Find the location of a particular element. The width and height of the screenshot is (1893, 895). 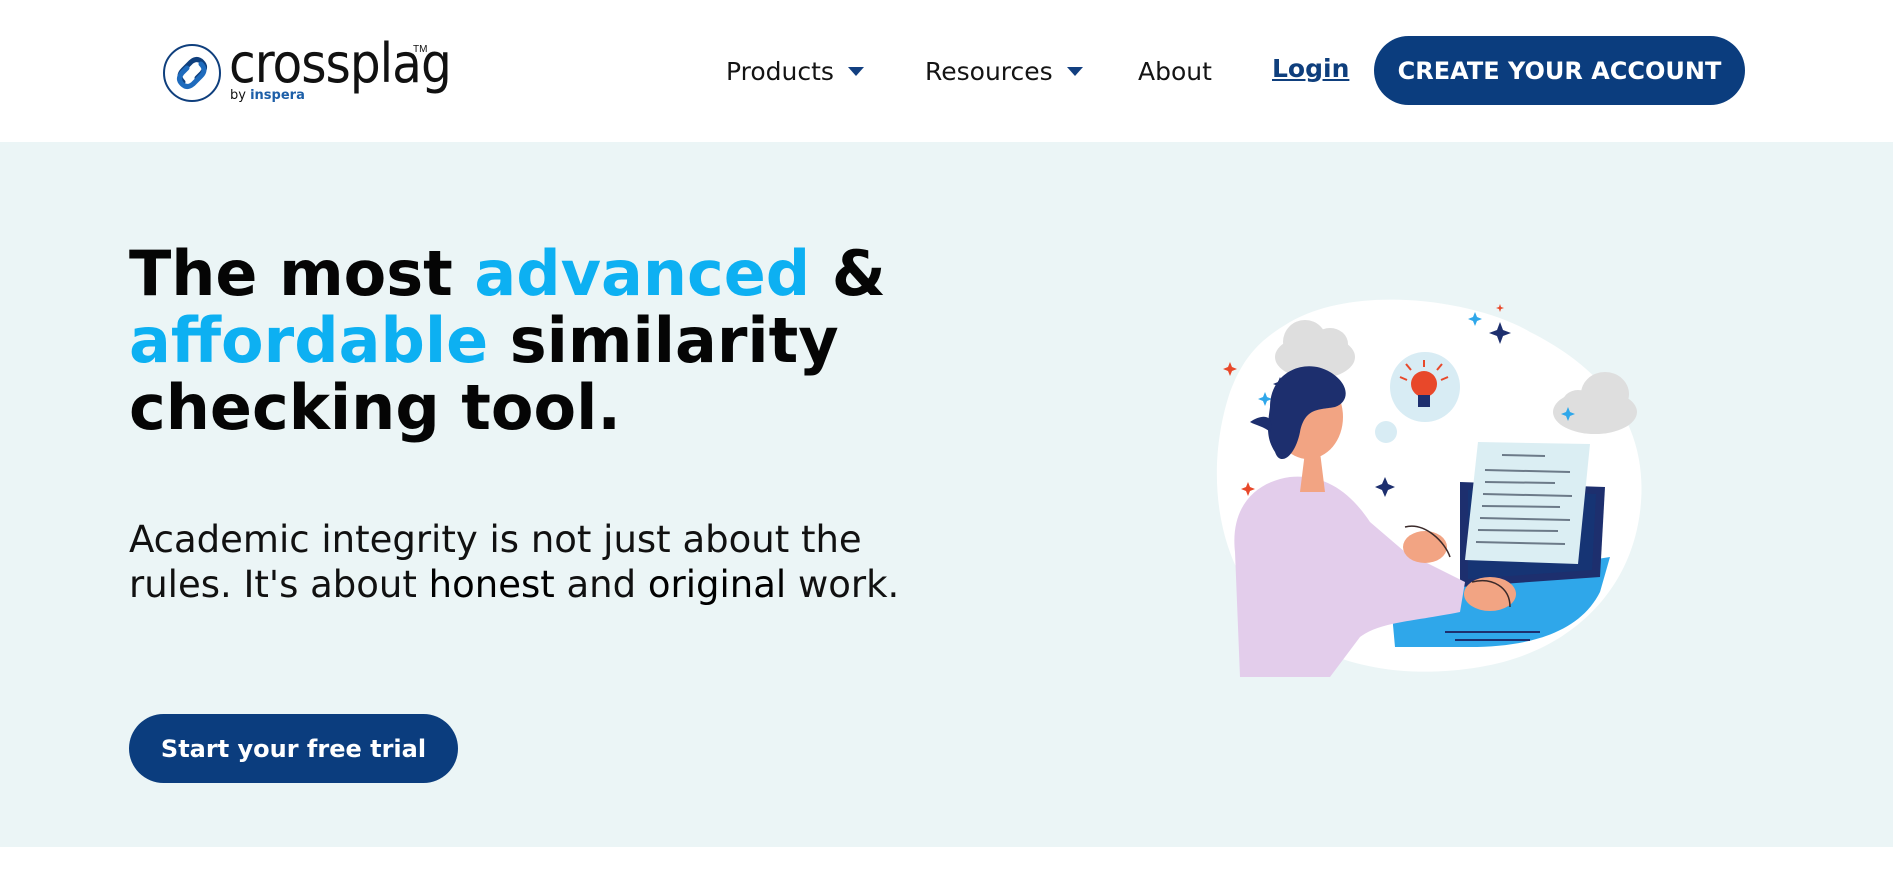

nav-products: Products is located at coordinates (795, 71).